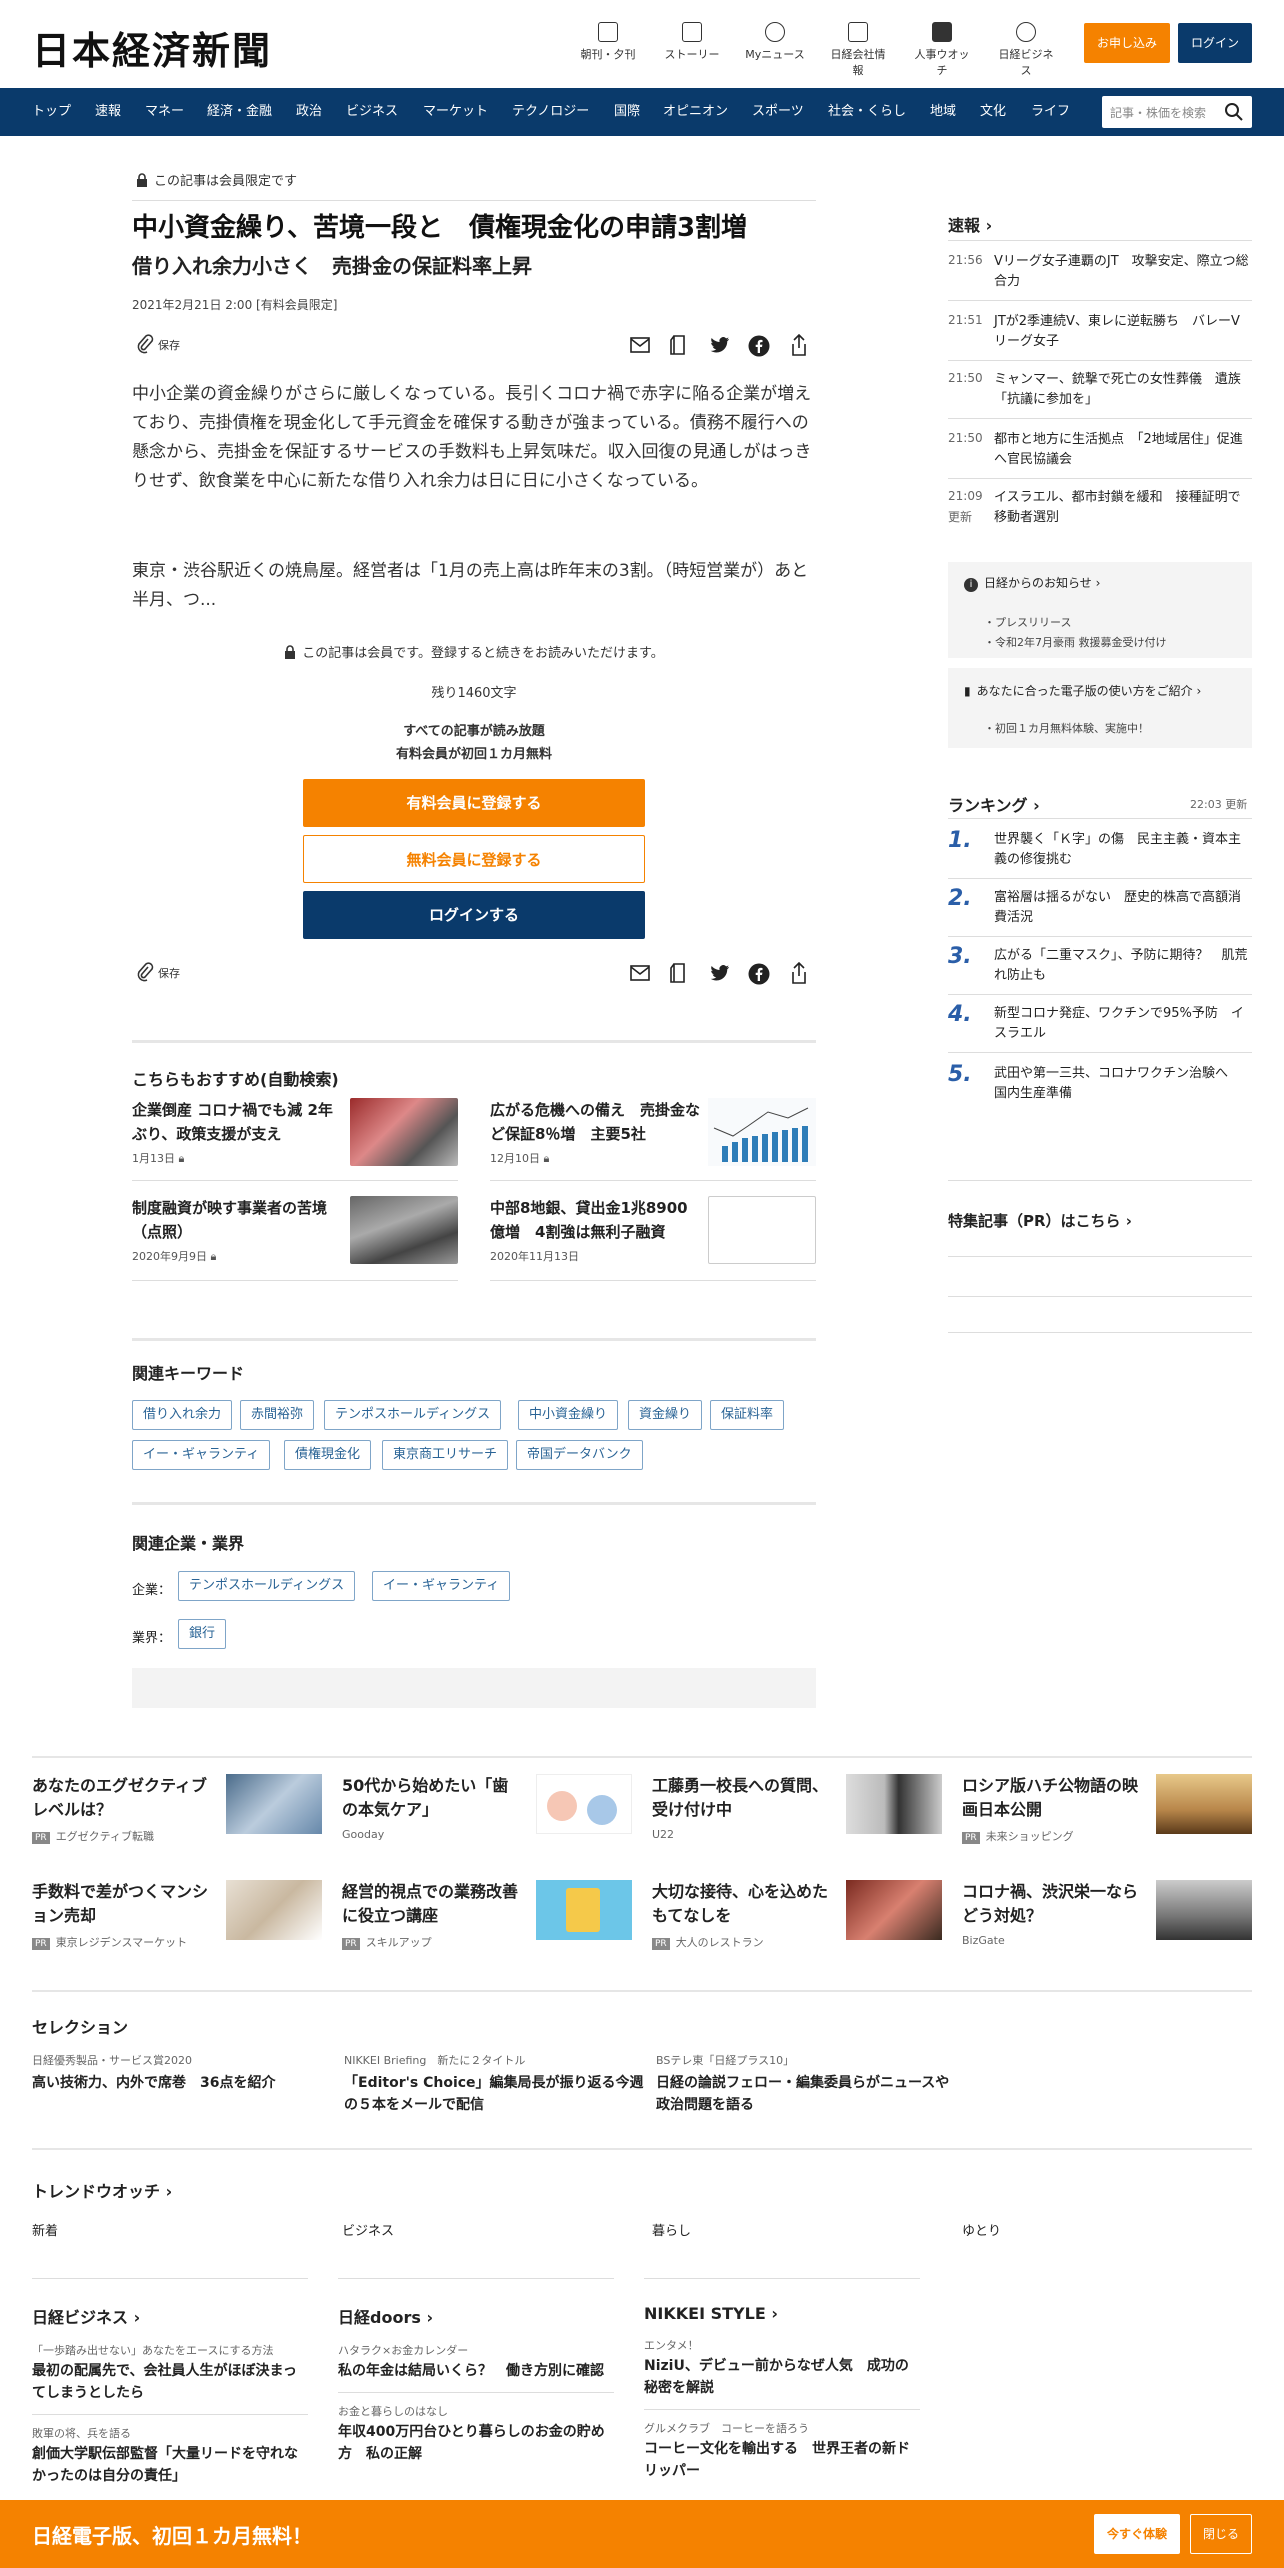 This screenshot has width=1284, height=2568. What do you see at coordinates (782, 2377) in the screenshot?
I see `partner-article: NiziU、デビュー前からなぜ人気 成功の秘密を解説` at bounding box center [782, 2377].